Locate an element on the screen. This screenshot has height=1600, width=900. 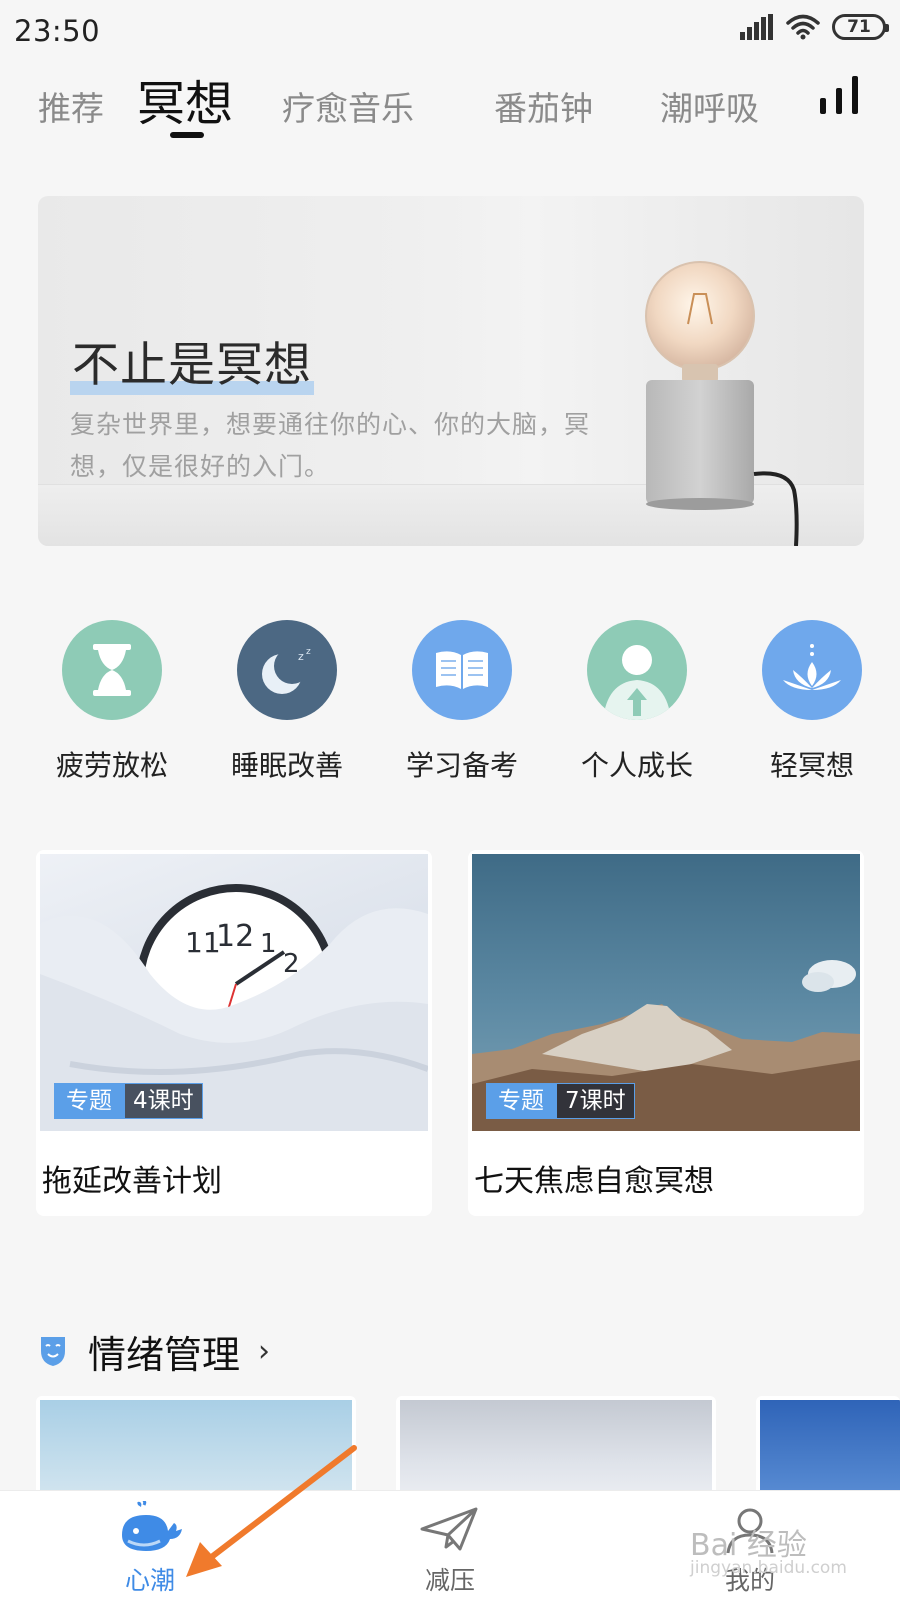
category-personal-growth: 个人成长 is located at coordinates (637, 702).